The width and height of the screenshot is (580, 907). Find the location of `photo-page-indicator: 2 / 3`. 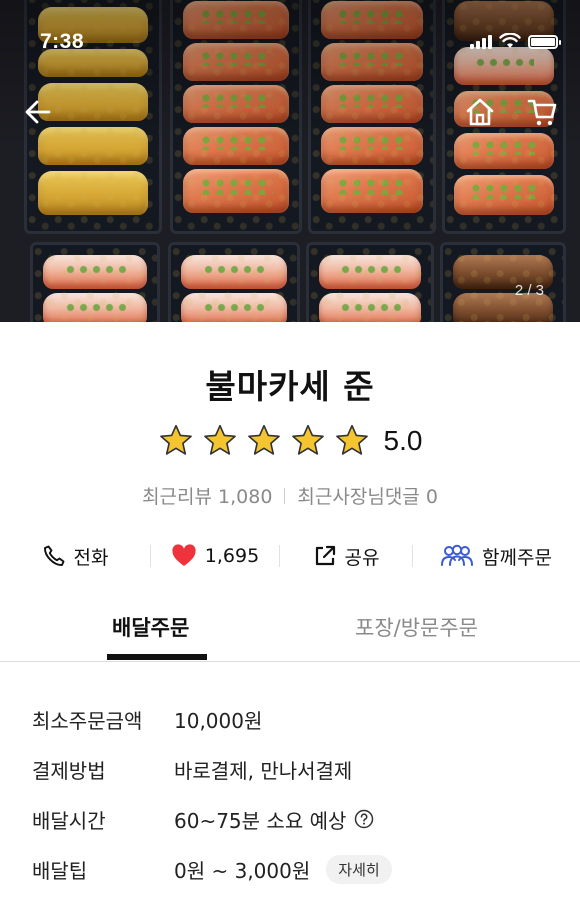

photo-page-indicator: 2 / 3 is located at coordinates (529, 290).